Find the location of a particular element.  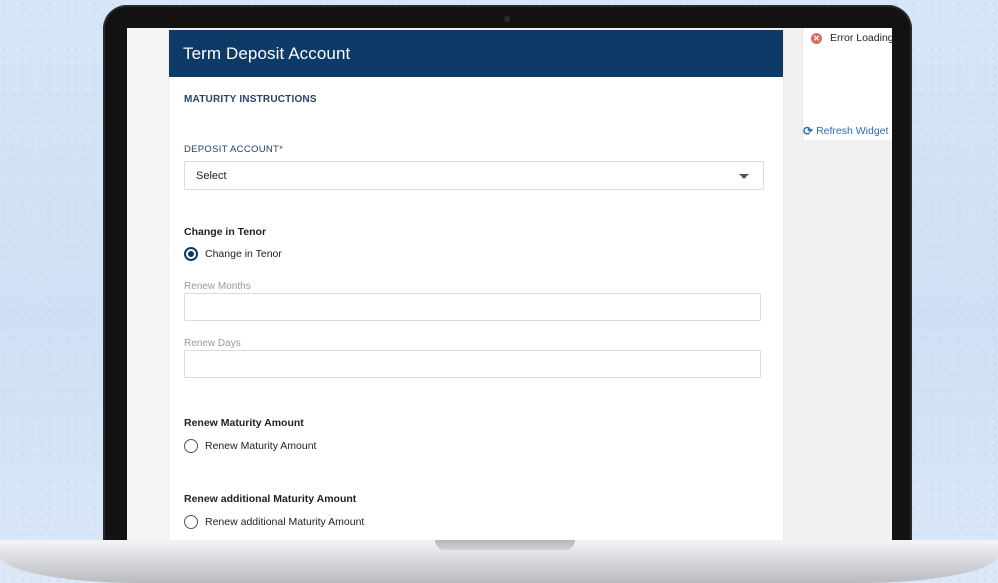

renew-months-input is located at coordinates (472, 307).